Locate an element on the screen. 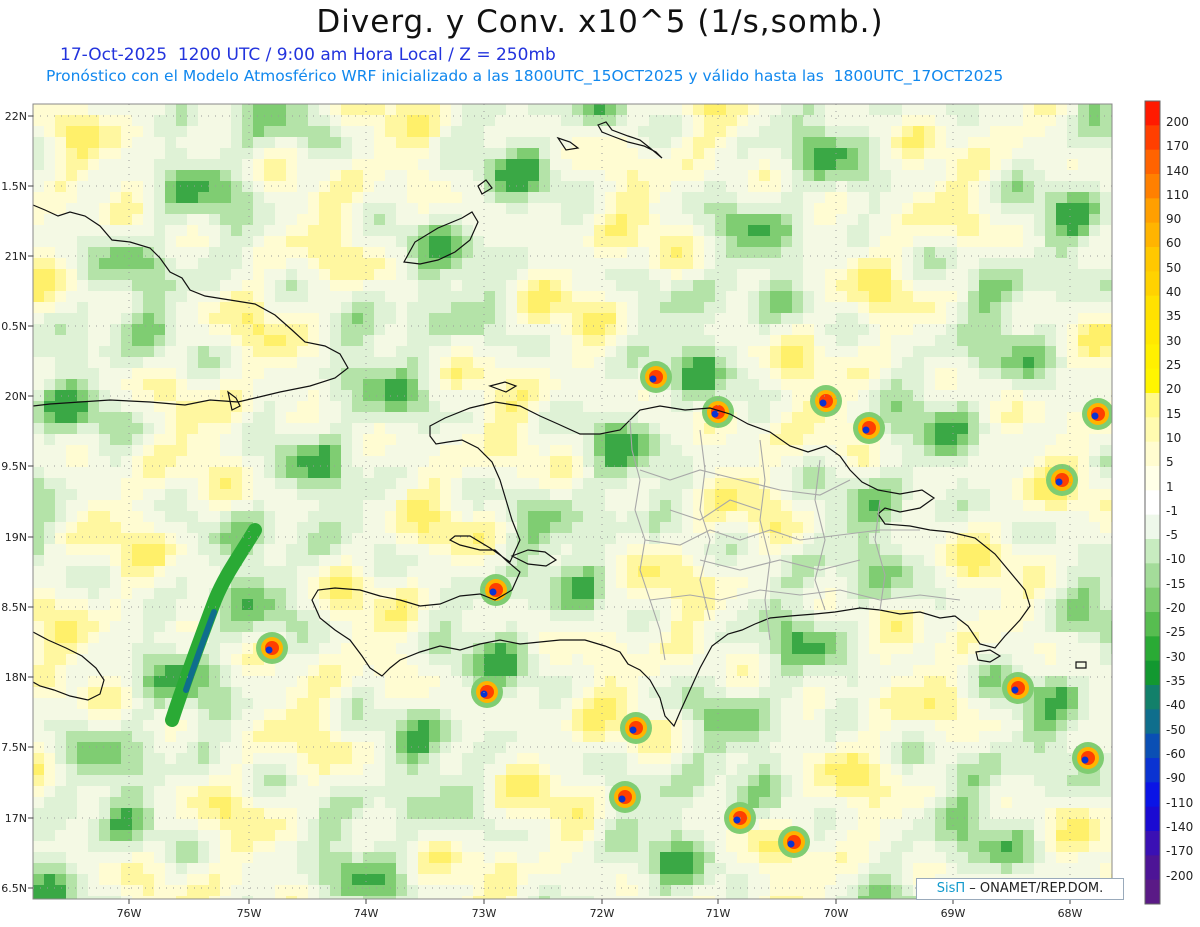 The image size is (1200, 927). colorbar-label: 50 is located at coordinates (1173, 268).